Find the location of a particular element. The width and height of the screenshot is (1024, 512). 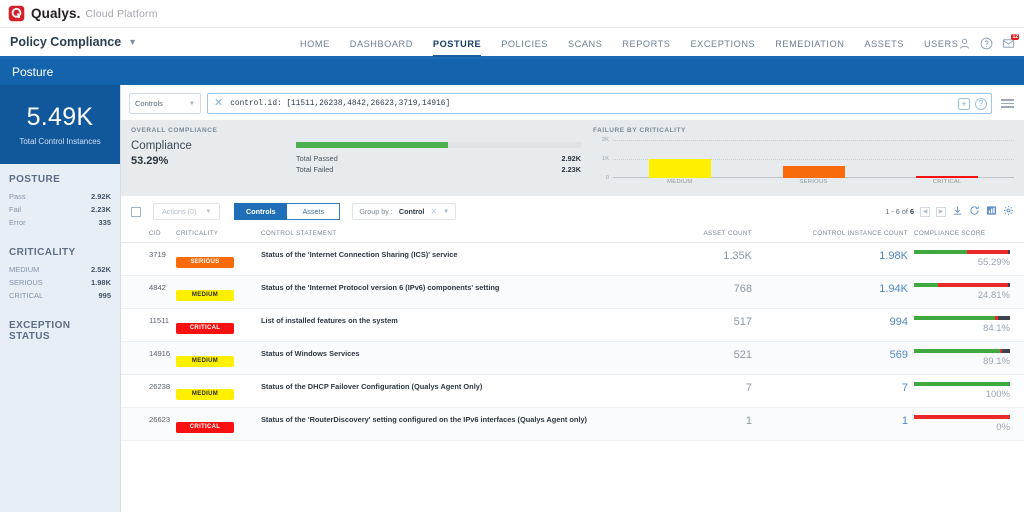

failure-bar-chart: 0 1K 2K MEDIUM SERIOUS CRITICAL is located at coordinates (803, 161).